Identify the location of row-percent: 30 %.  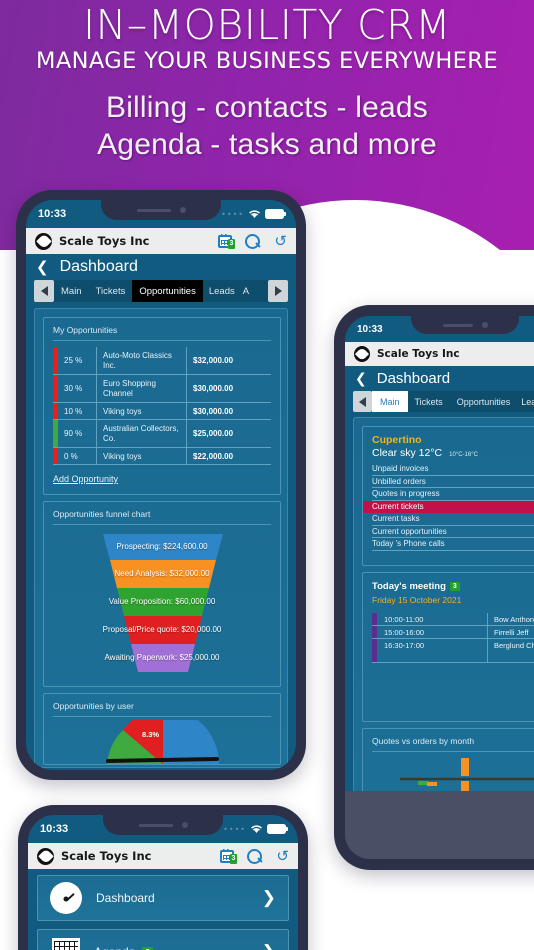
(73, 388).